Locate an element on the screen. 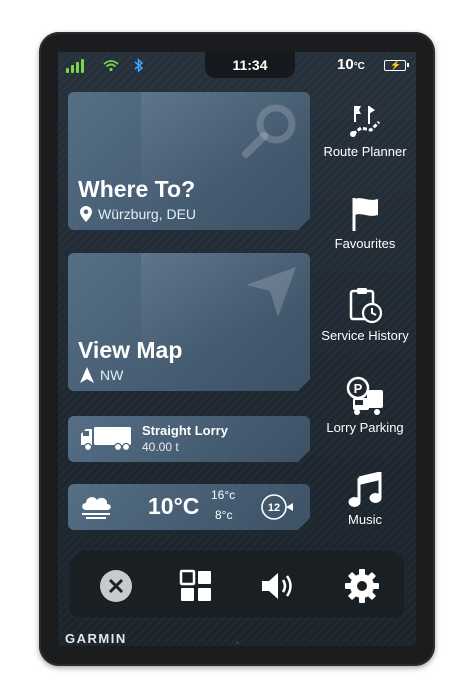 This screenshot has width=475, height=700. volume-icon is located at coordinates (278, 586).